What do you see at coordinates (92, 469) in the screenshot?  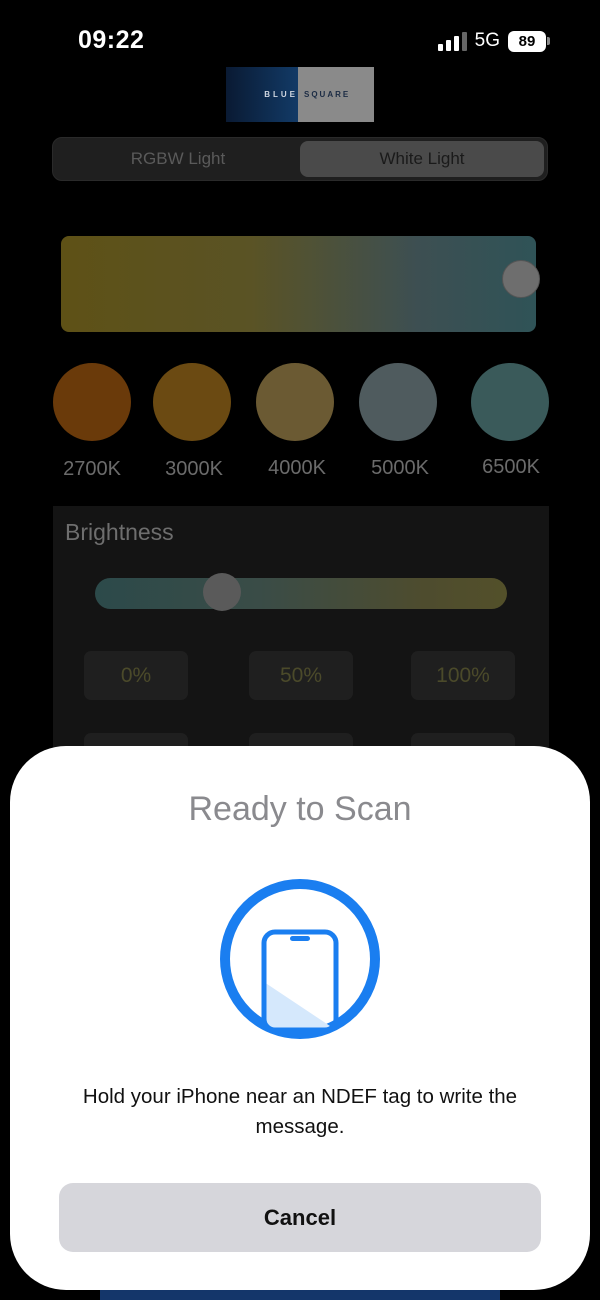 I see `preset-2700k-label: 2700K` at bounding box center [92, 469].